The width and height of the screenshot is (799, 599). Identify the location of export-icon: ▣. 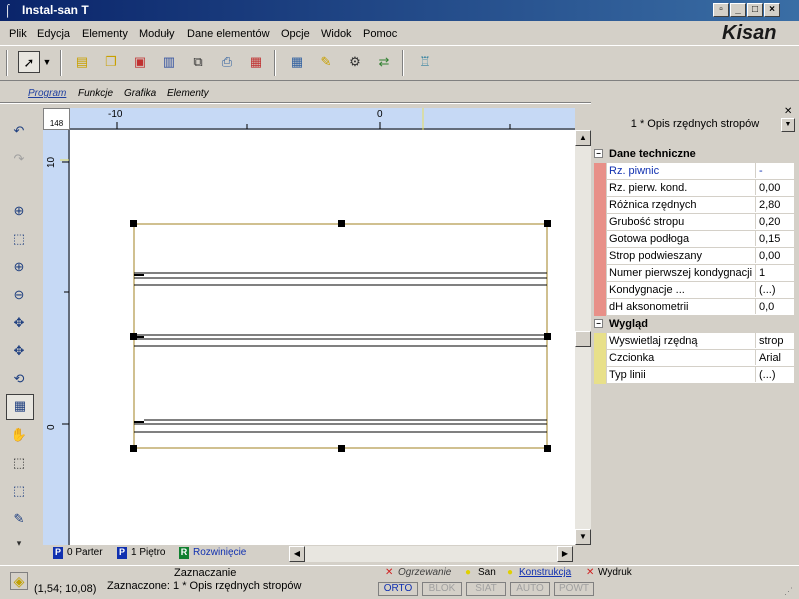
(140, 62).